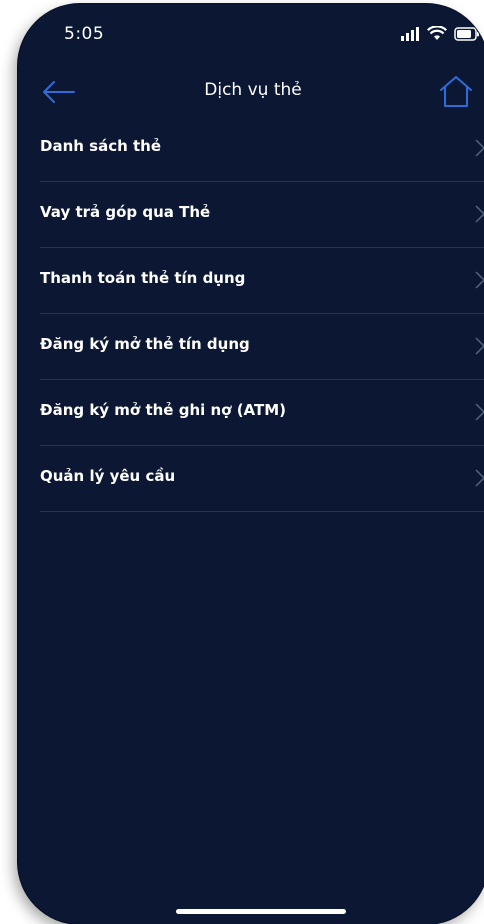 The width and height of the screenshot is (484, 924). What do you see at coordinates (262, 281) in the screenshot?
I see `menu-item-credit-card-payment: Thanh toán thẻ tín dụng` at bounding box center [262, 281].